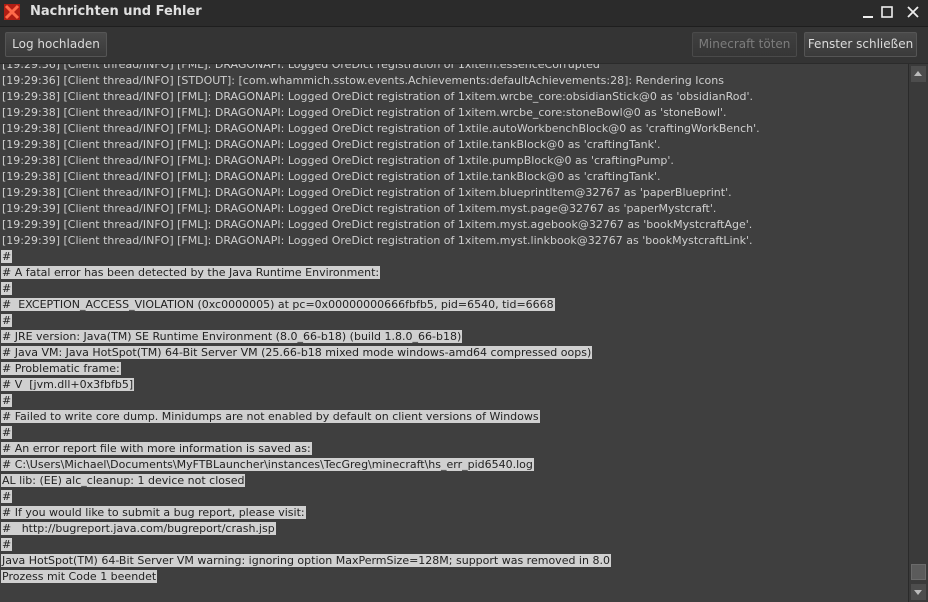 This screenshot has width=928, height=602. Describe the element at coordinates (61, 368) in the screenshot. I see `log-line-text: # Problematic frame:` at that location.